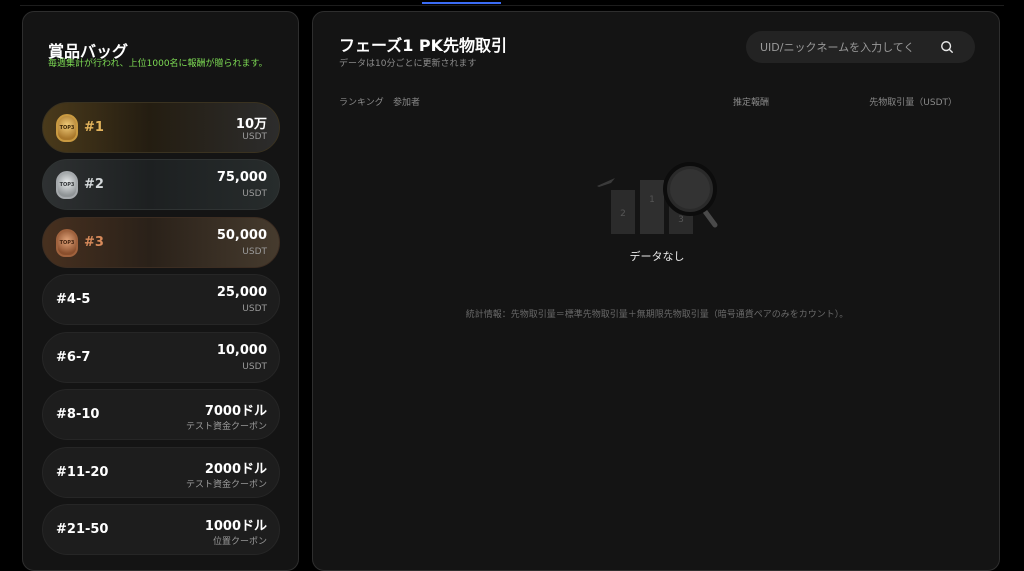 The height and width of the screenshot is (571, 1024). What do you see at coordinates (82, 529) in the screenshot?
I see `tier-rank: #21-50` at bounding box center [82, 529].